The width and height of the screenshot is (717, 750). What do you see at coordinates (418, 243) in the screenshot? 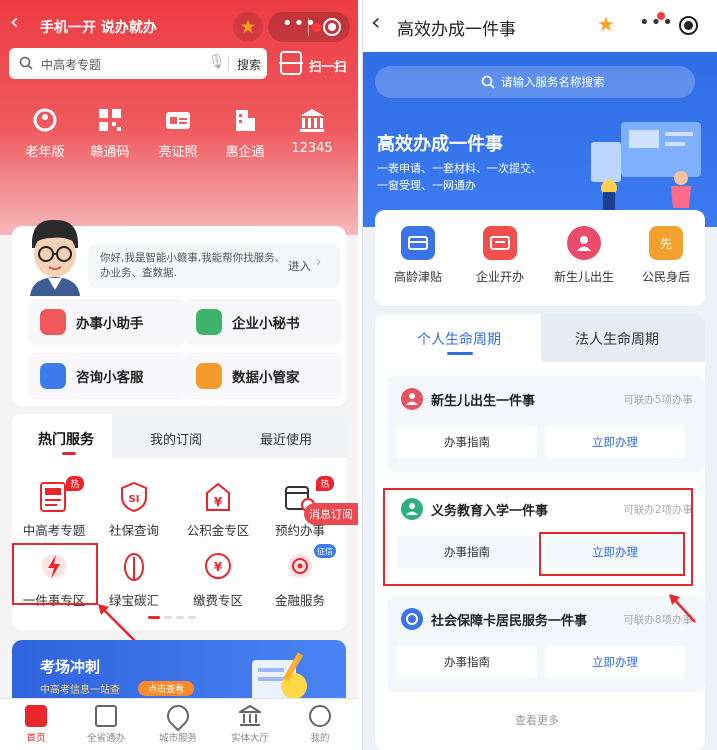
I see `allowance-icon` at bounding box center [418, 243].